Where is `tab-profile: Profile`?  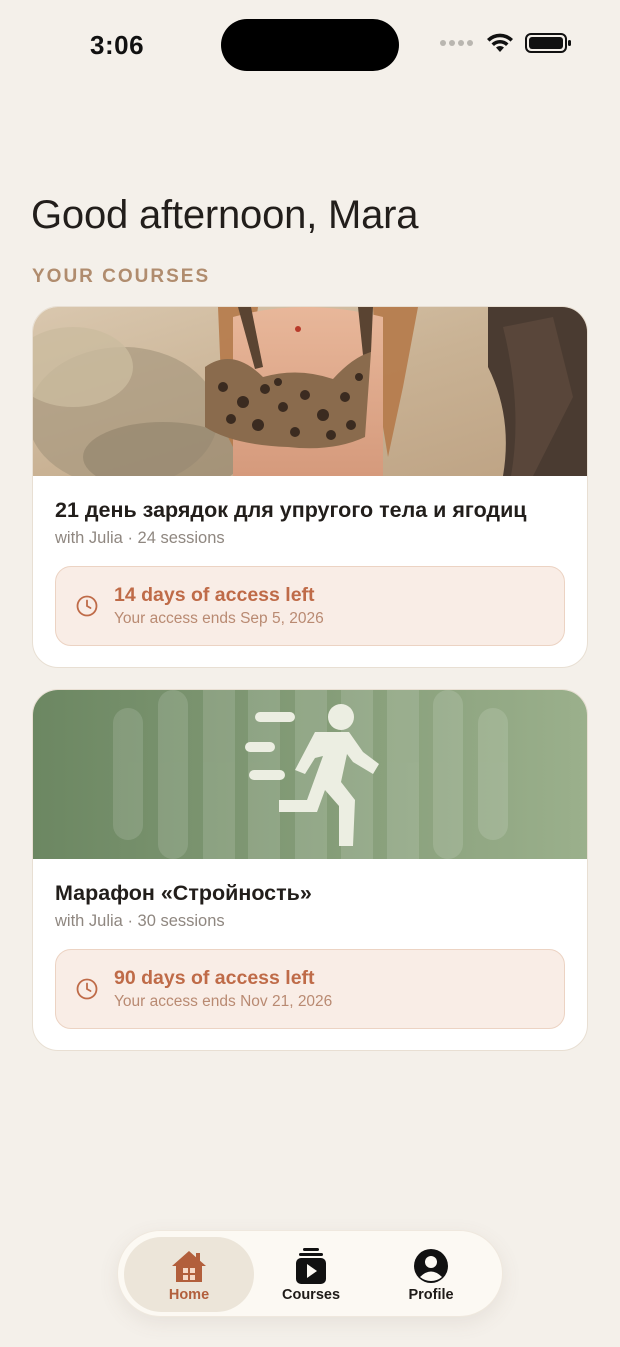 tab-profile: Profile is located at coordinates (431, 1274).